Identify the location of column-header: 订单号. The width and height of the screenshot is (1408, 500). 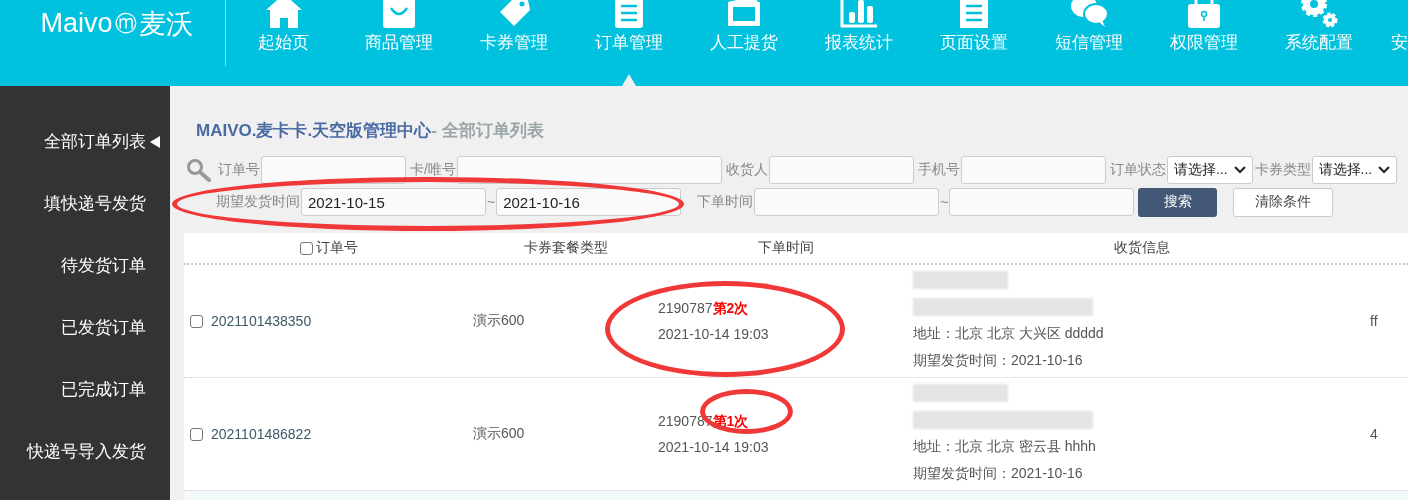
(336, 248).